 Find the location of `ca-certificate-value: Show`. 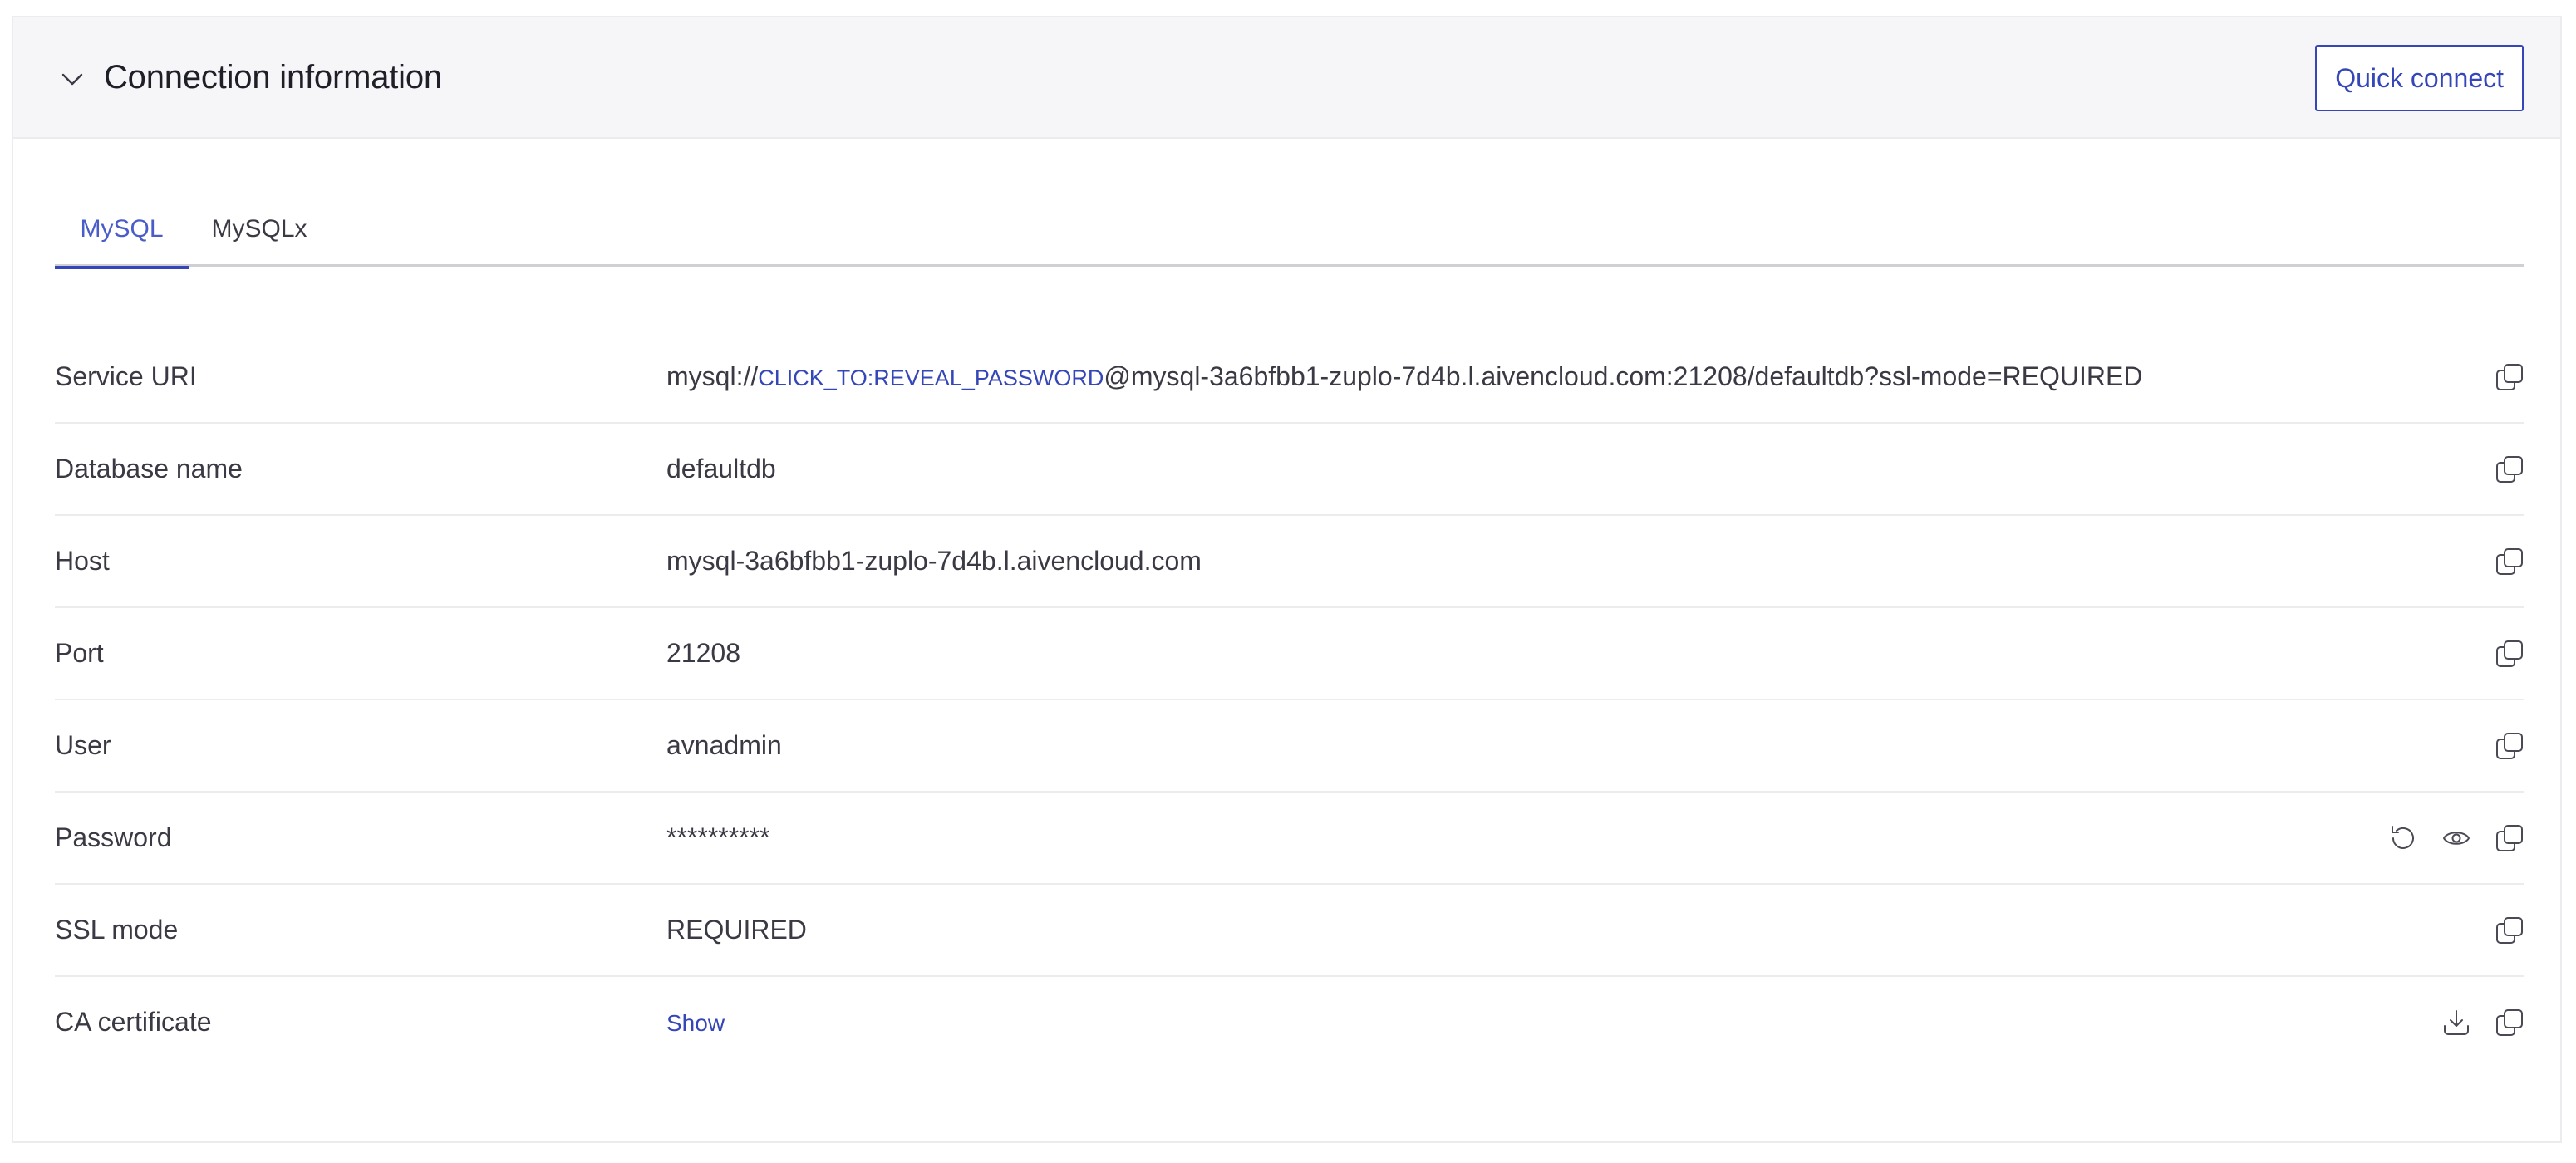

ca-certificate-value: Show is located at coordinates (695, 1022).